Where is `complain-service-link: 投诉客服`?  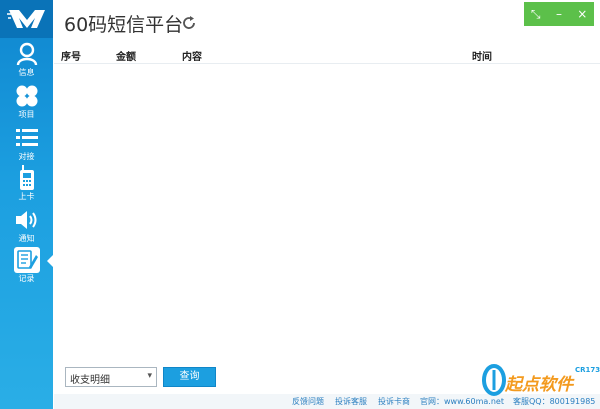 complain-service-link: 投诉客服 is located at coordinates (351, 401).